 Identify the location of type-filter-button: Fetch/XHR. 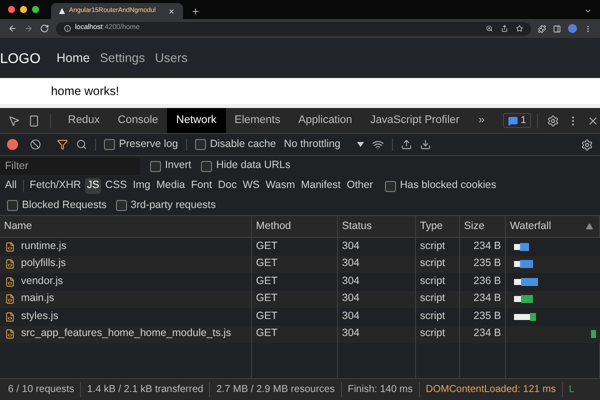
(56, 186).